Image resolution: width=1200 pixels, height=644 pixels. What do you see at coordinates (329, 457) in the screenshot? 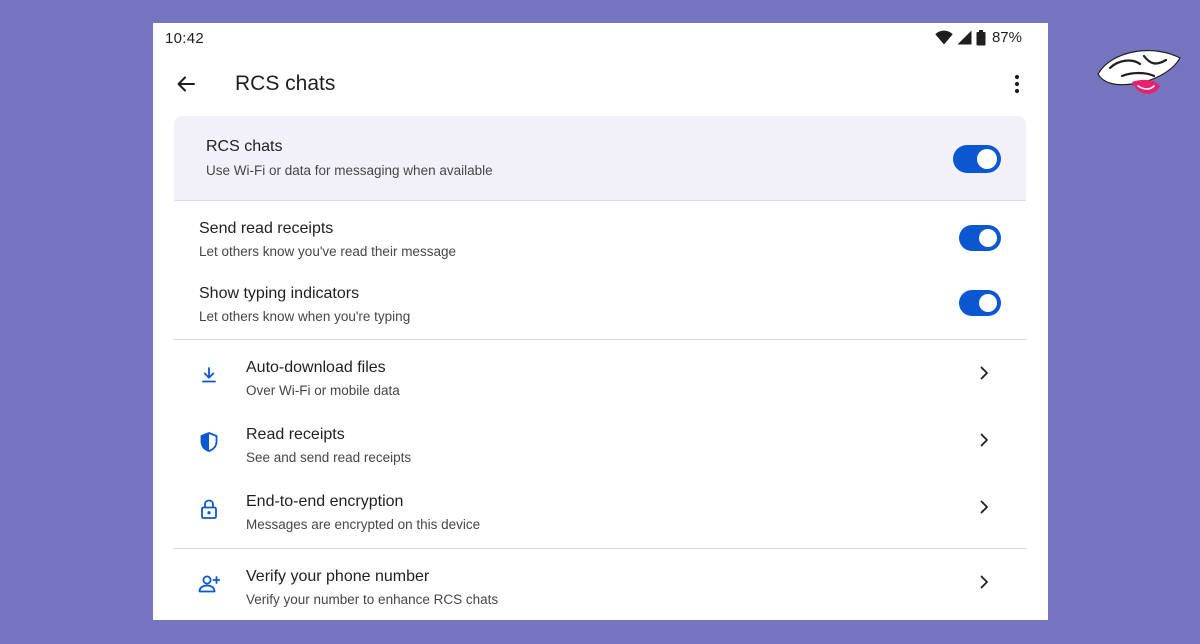
I see `read-receipts-subtitle: See and send read receipts` at bounding box center [329, 457].